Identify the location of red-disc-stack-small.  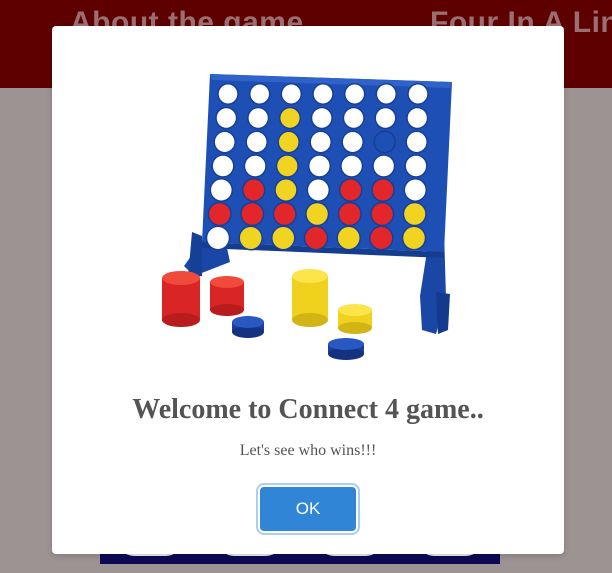
(227, 296).